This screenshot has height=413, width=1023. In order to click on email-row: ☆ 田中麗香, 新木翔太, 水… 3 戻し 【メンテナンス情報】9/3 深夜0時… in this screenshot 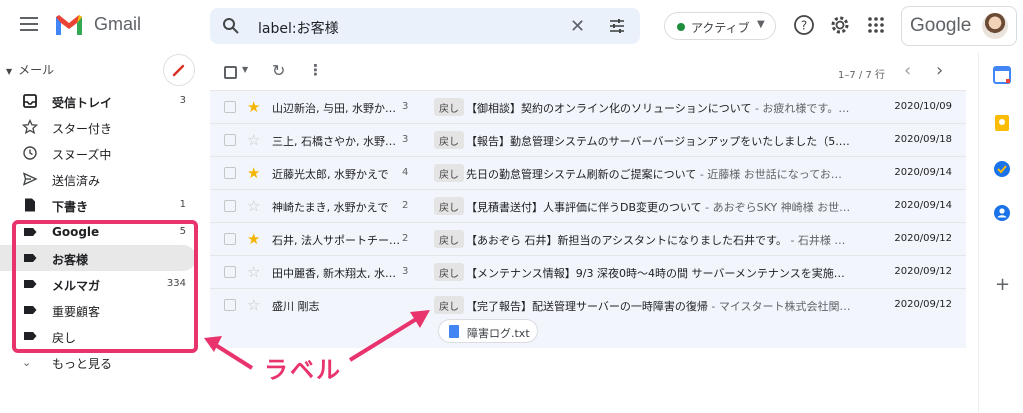, I will do `click(588, 271)`.